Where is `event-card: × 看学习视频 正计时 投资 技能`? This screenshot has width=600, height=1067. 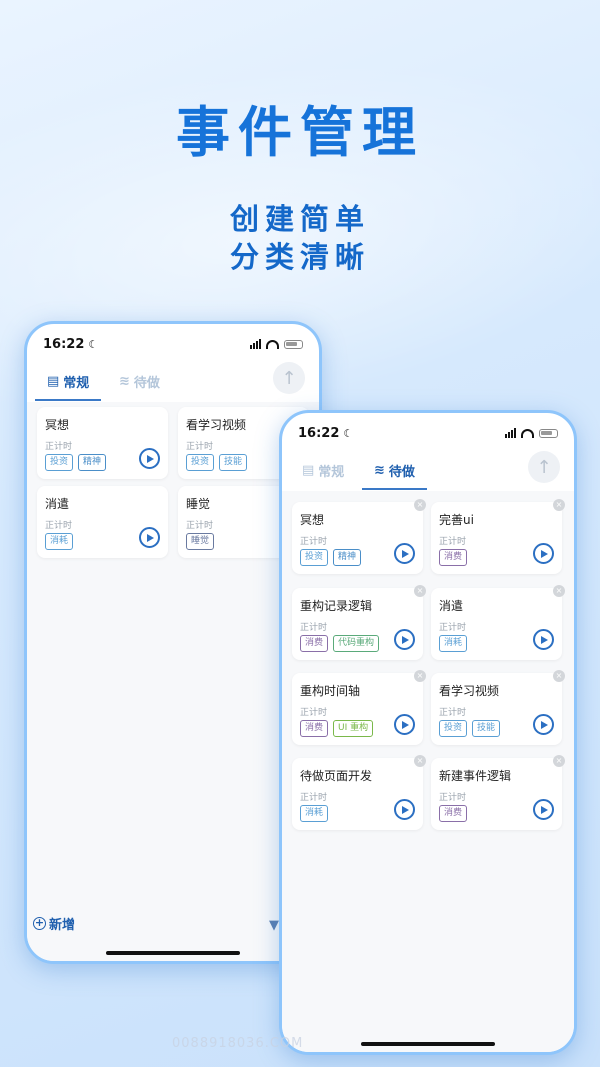 event-card: × 看学习视频 正计时 投资 技能 is located at coordinates (498, 707).